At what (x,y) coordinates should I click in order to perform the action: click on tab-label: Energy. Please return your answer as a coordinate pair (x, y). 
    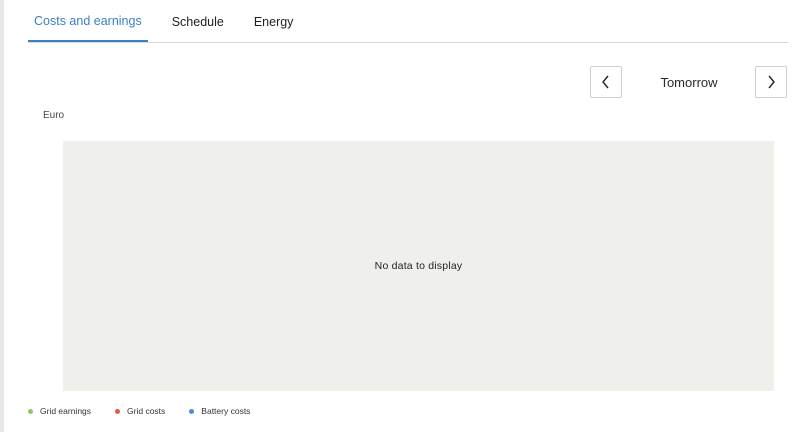
    Looking at the image, I should click on (273, 22).